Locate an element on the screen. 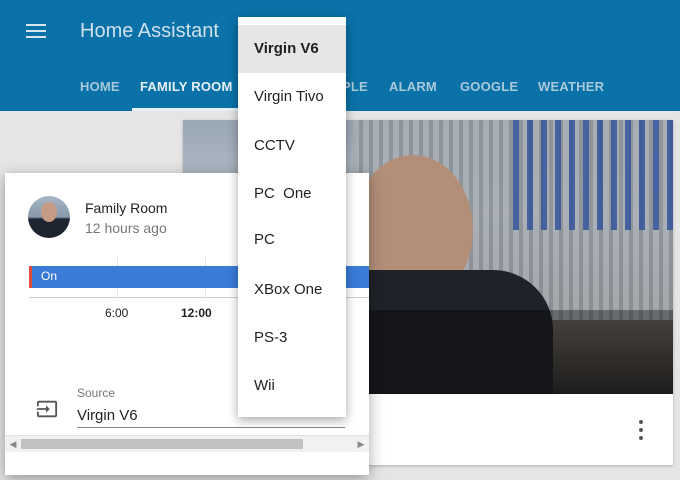 The height and width of the screenshot is (480, 680). source-label: Source is located at coordinates (96, 393).